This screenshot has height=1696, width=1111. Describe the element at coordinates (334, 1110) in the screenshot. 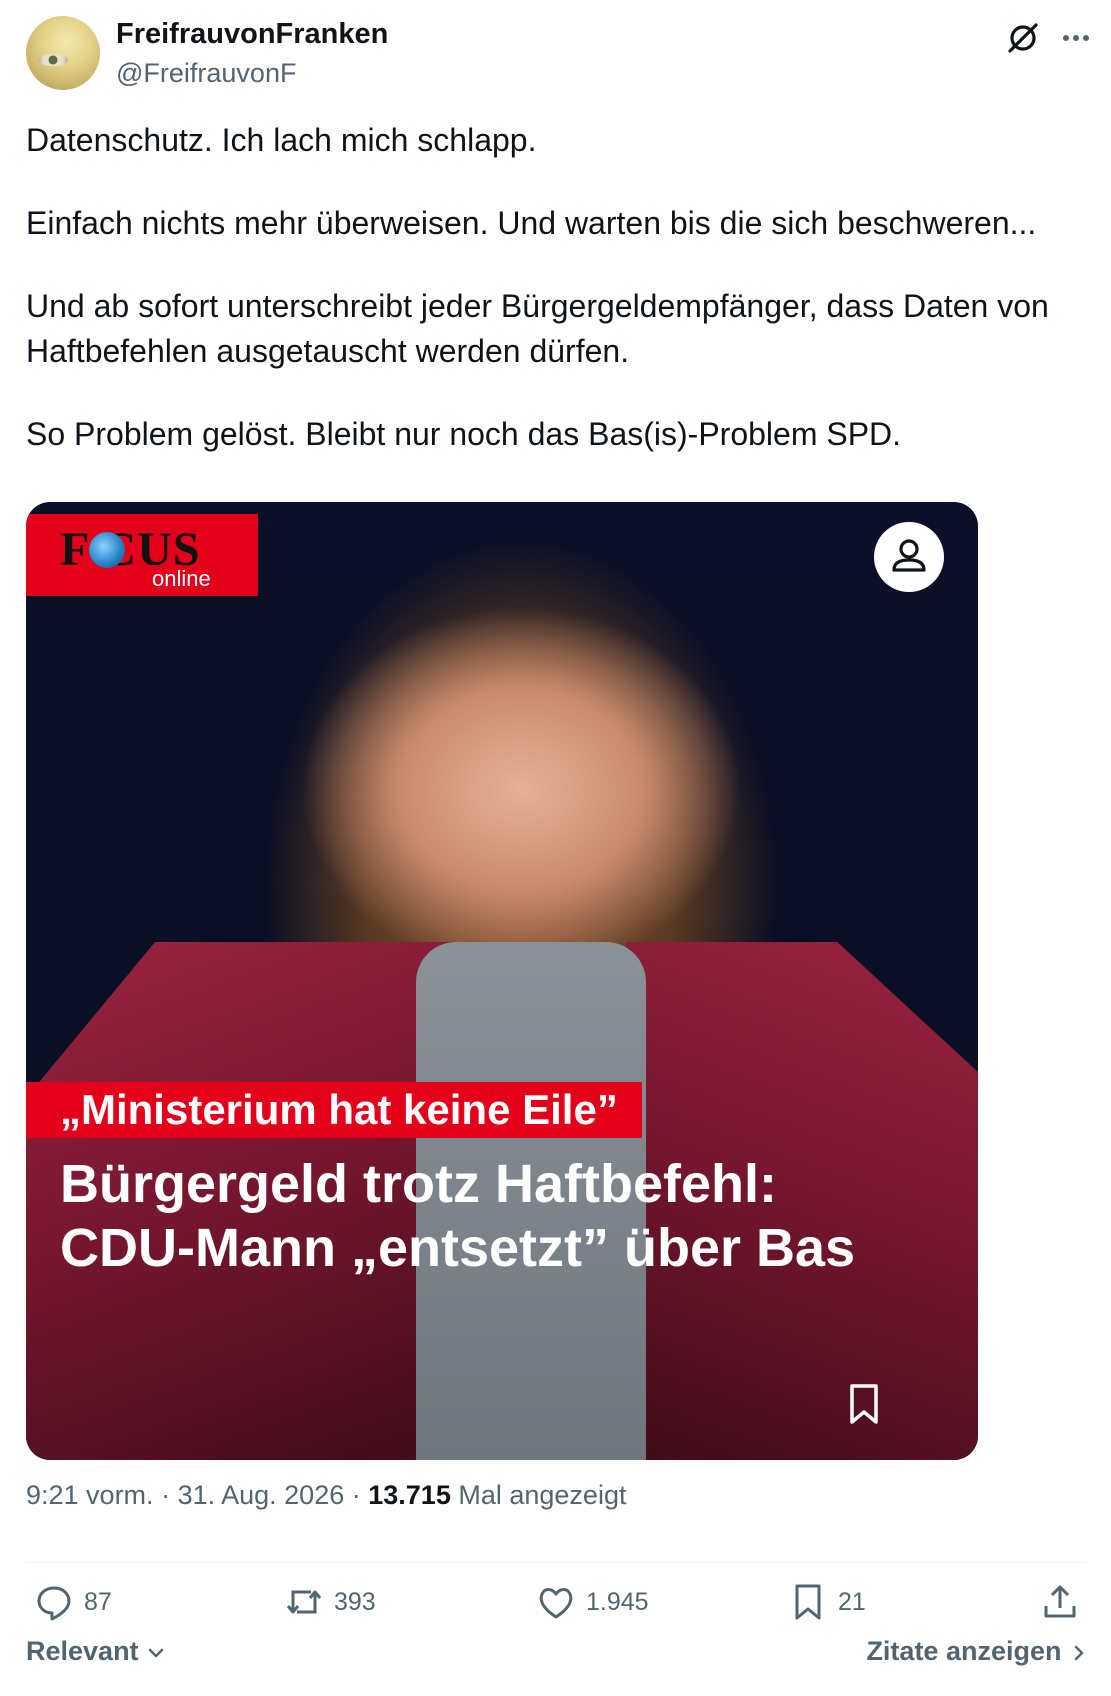

I see `quote-banner: „Ministerium hat keine Eile”` at that location.